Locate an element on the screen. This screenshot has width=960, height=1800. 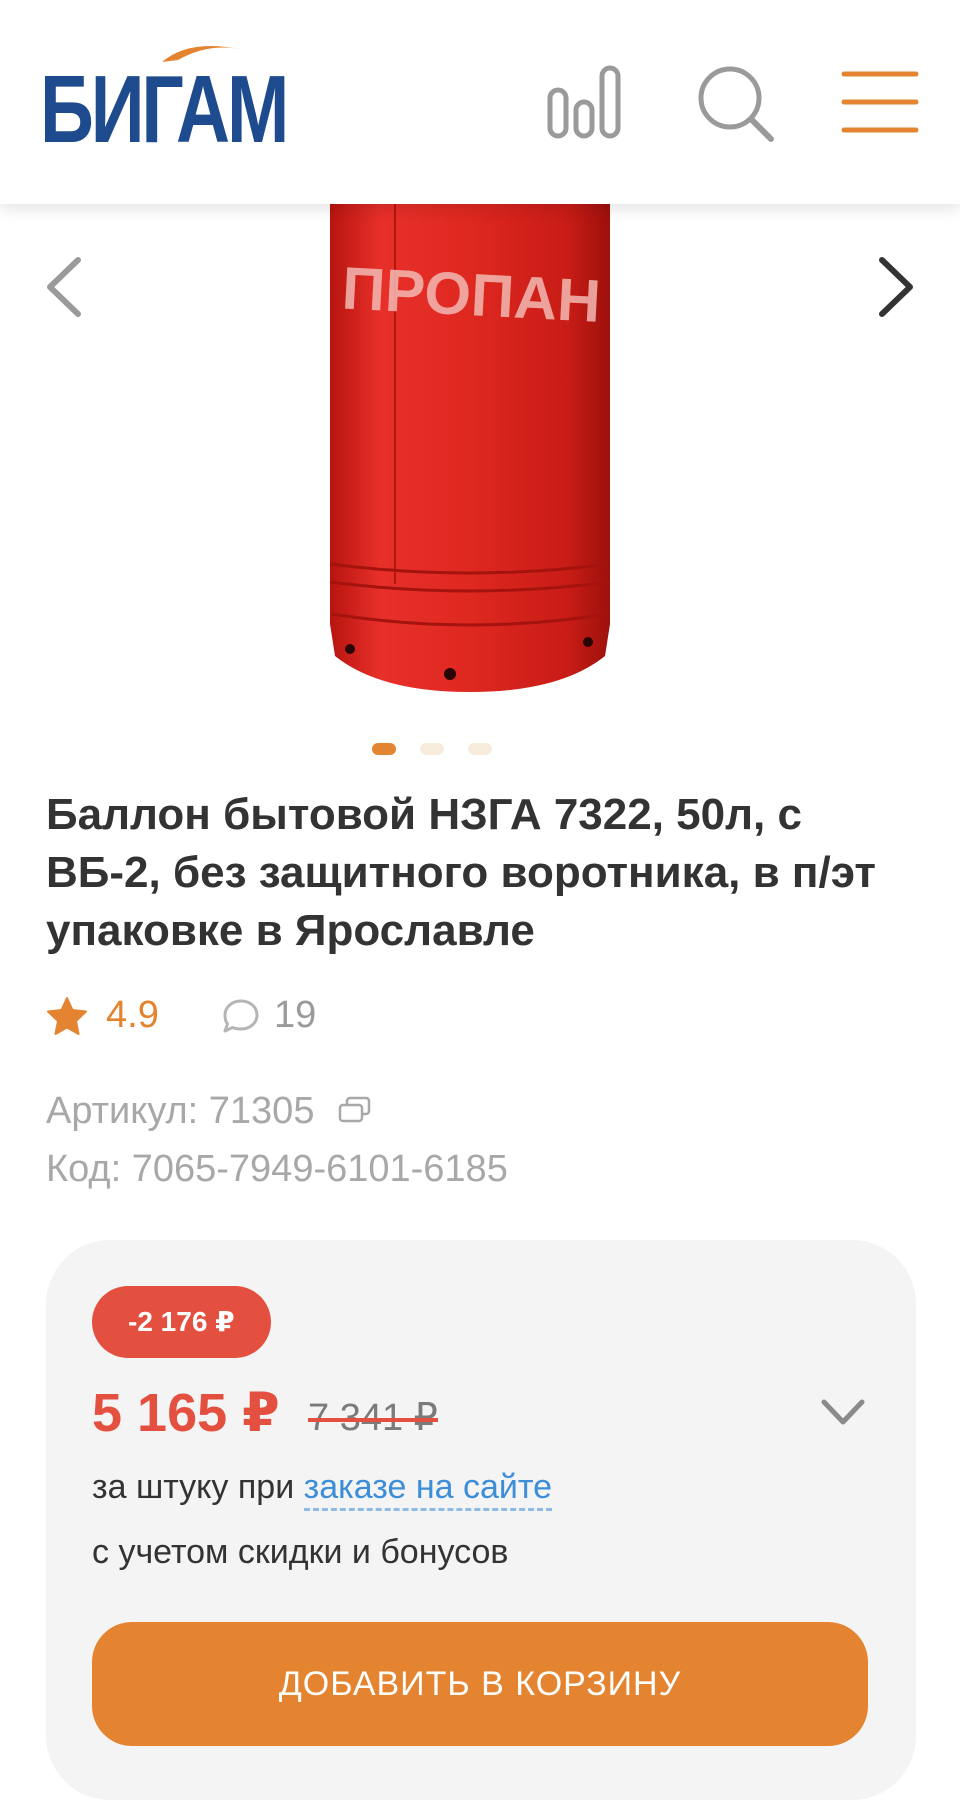
prev-slide-icon is located at coordinates (65, 287).